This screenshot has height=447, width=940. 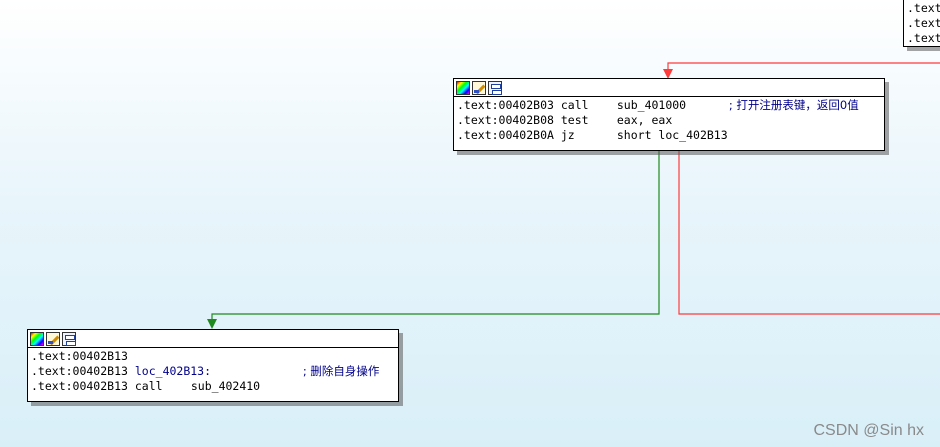 What do you see at coordinates (567, 135) in the screenshot?
I see `asm-mnemonic: jz` at bounding box center [567, 135].